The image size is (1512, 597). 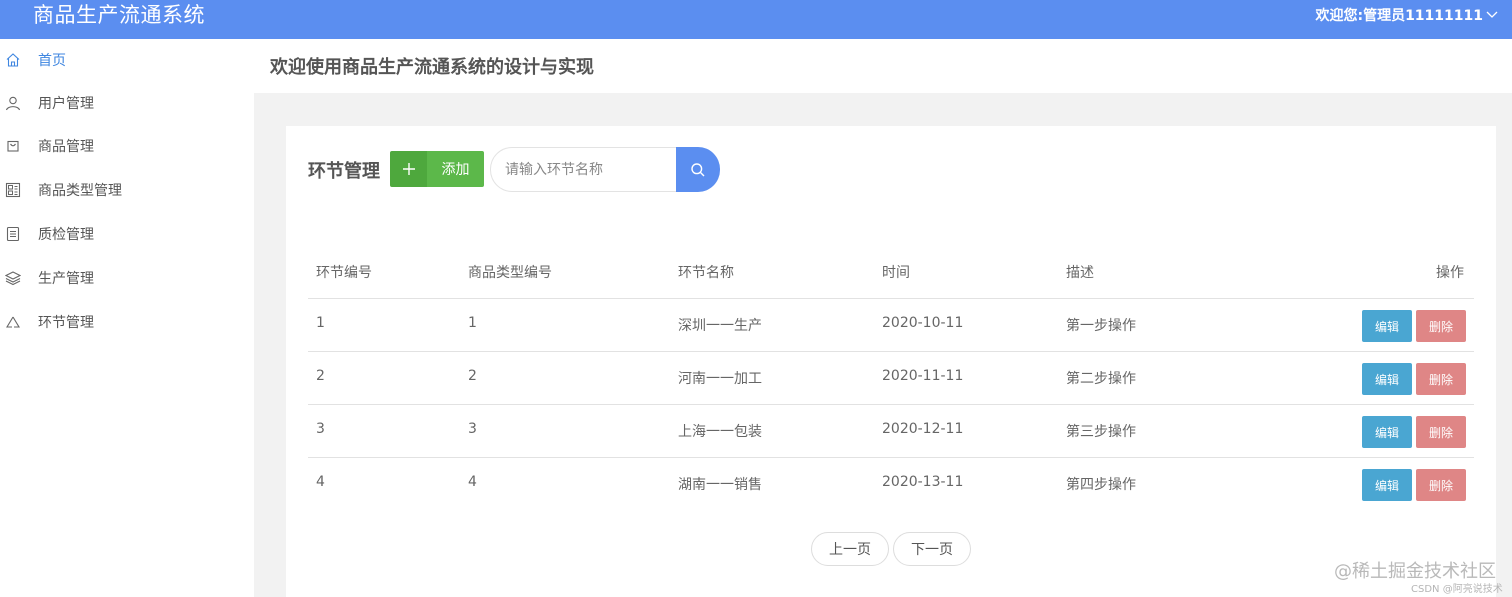 I want to click on sidebar-item-label: 商品类型管理, so click(x=80, y=191).